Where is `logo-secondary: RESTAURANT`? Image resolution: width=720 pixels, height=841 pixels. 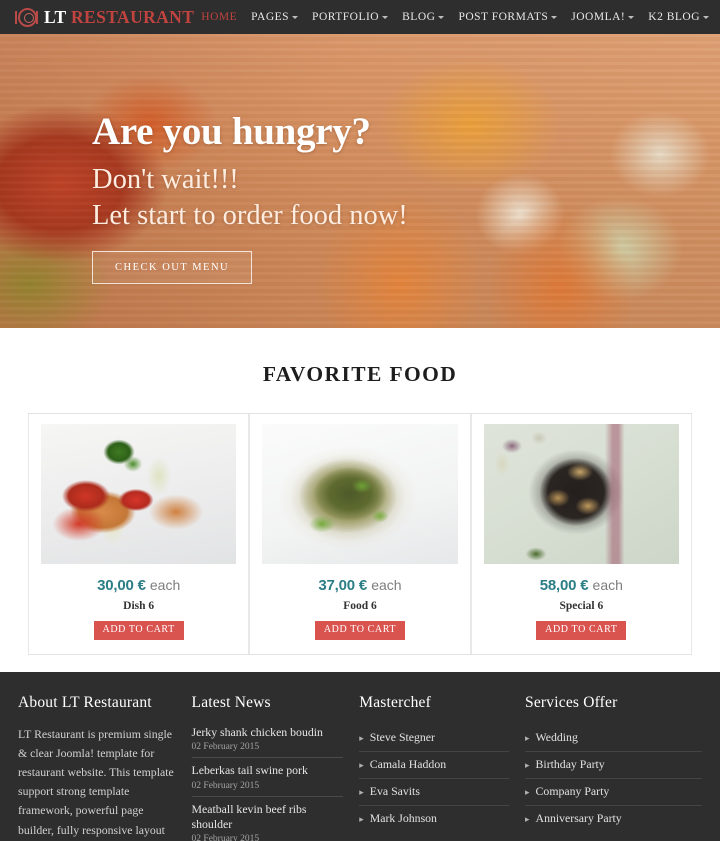
logo-secondary: RESTAURANT is located at coordinates (133, 16).